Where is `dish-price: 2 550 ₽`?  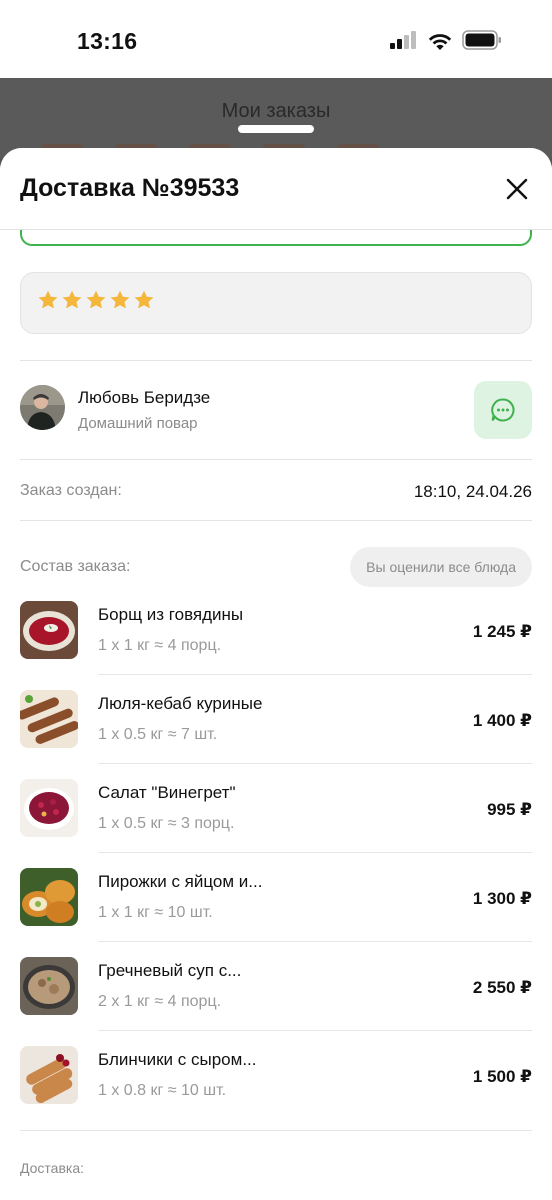
dish-price: 2 550 ₽ is located at coordinates (502, 987).